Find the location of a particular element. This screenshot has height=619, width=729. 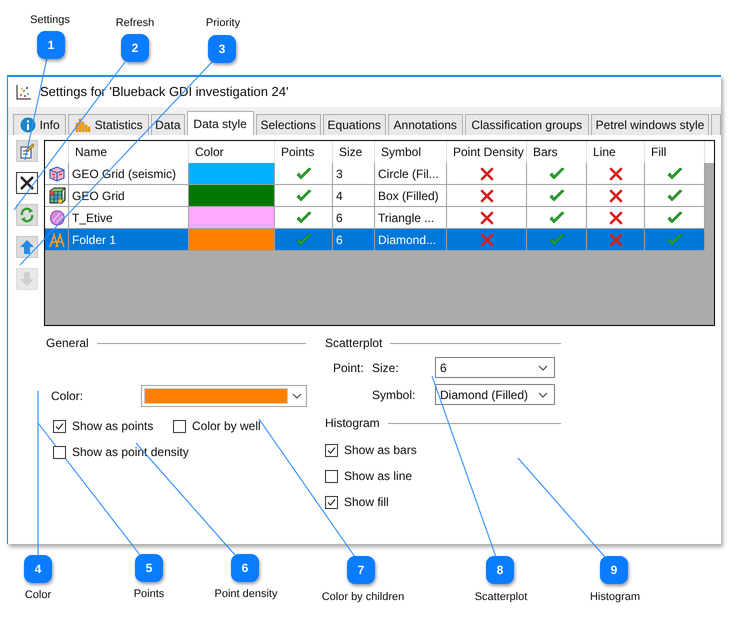

group-title: General is located at coordinates (67, 343).